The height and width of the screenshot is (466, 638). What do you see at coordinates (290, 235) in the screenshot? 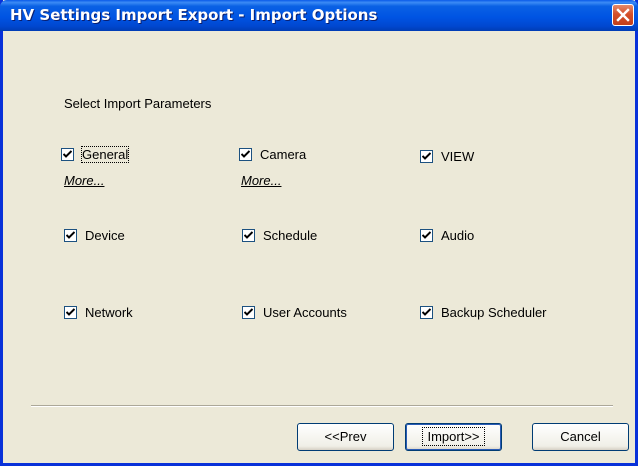
I see `schedule-label: Schedule` at bounding box center [290, 235].